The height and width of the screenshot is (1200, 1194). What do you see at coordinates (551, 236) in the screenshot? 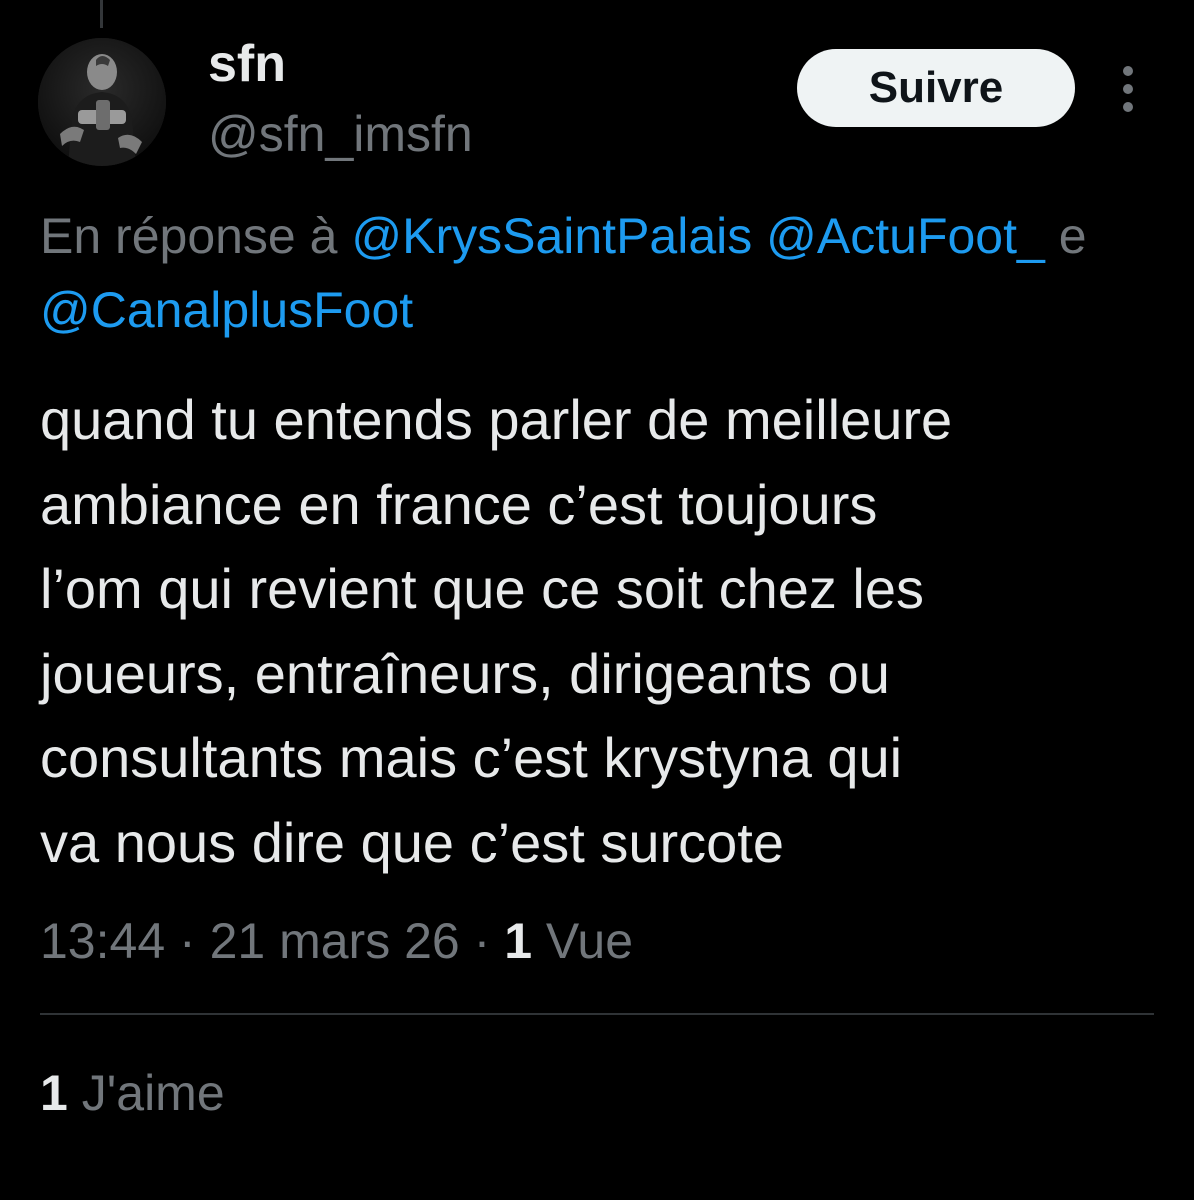
I see `mention-link: @KrysSaintPalais` at bounding box center [551, 236].